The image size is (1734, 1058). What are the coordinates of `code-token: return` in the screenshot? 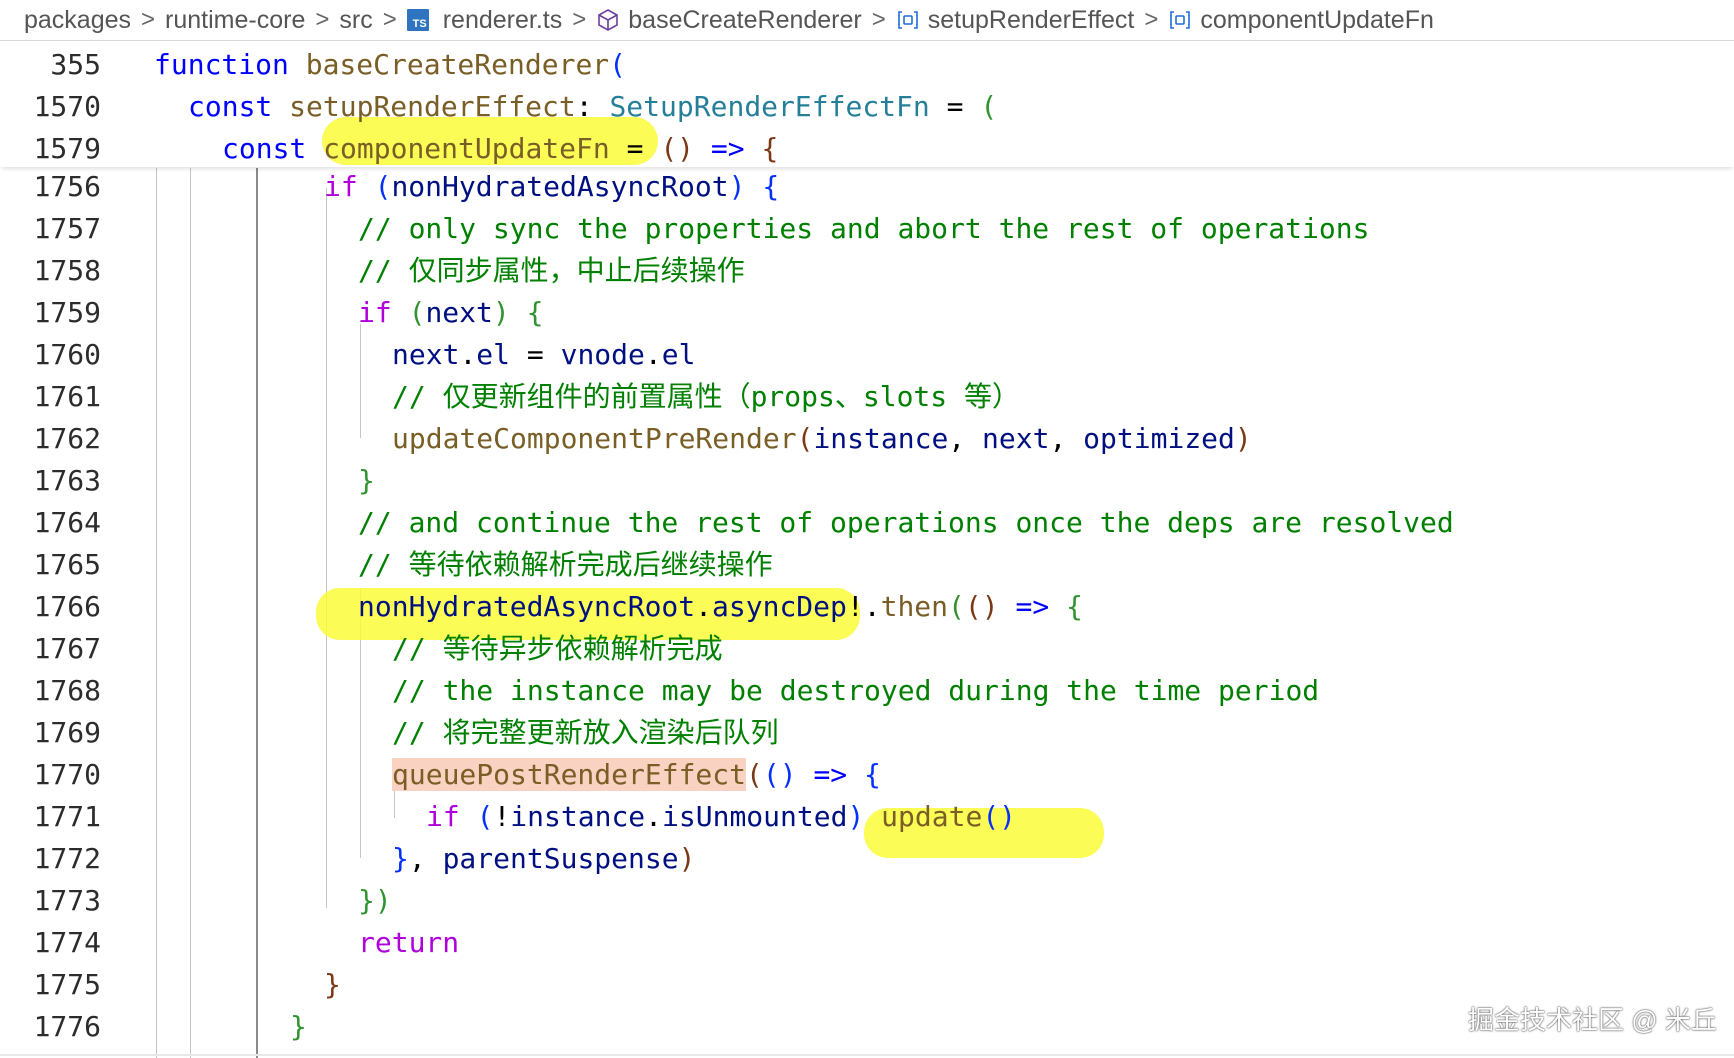 It's located at (409, 942).